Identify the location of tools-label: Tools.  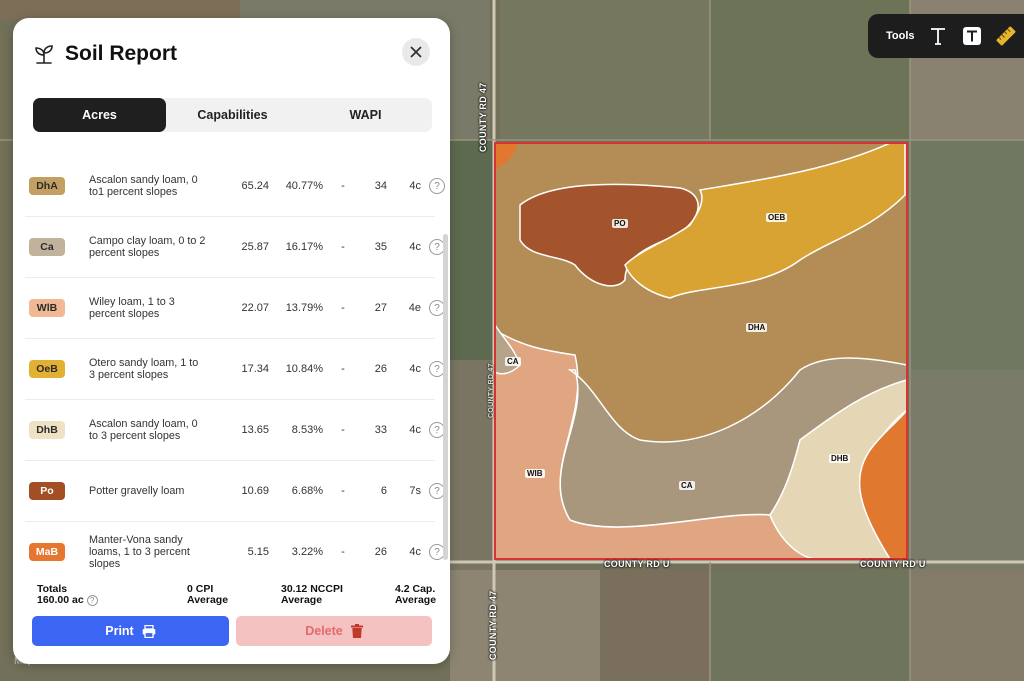
(900, 36).